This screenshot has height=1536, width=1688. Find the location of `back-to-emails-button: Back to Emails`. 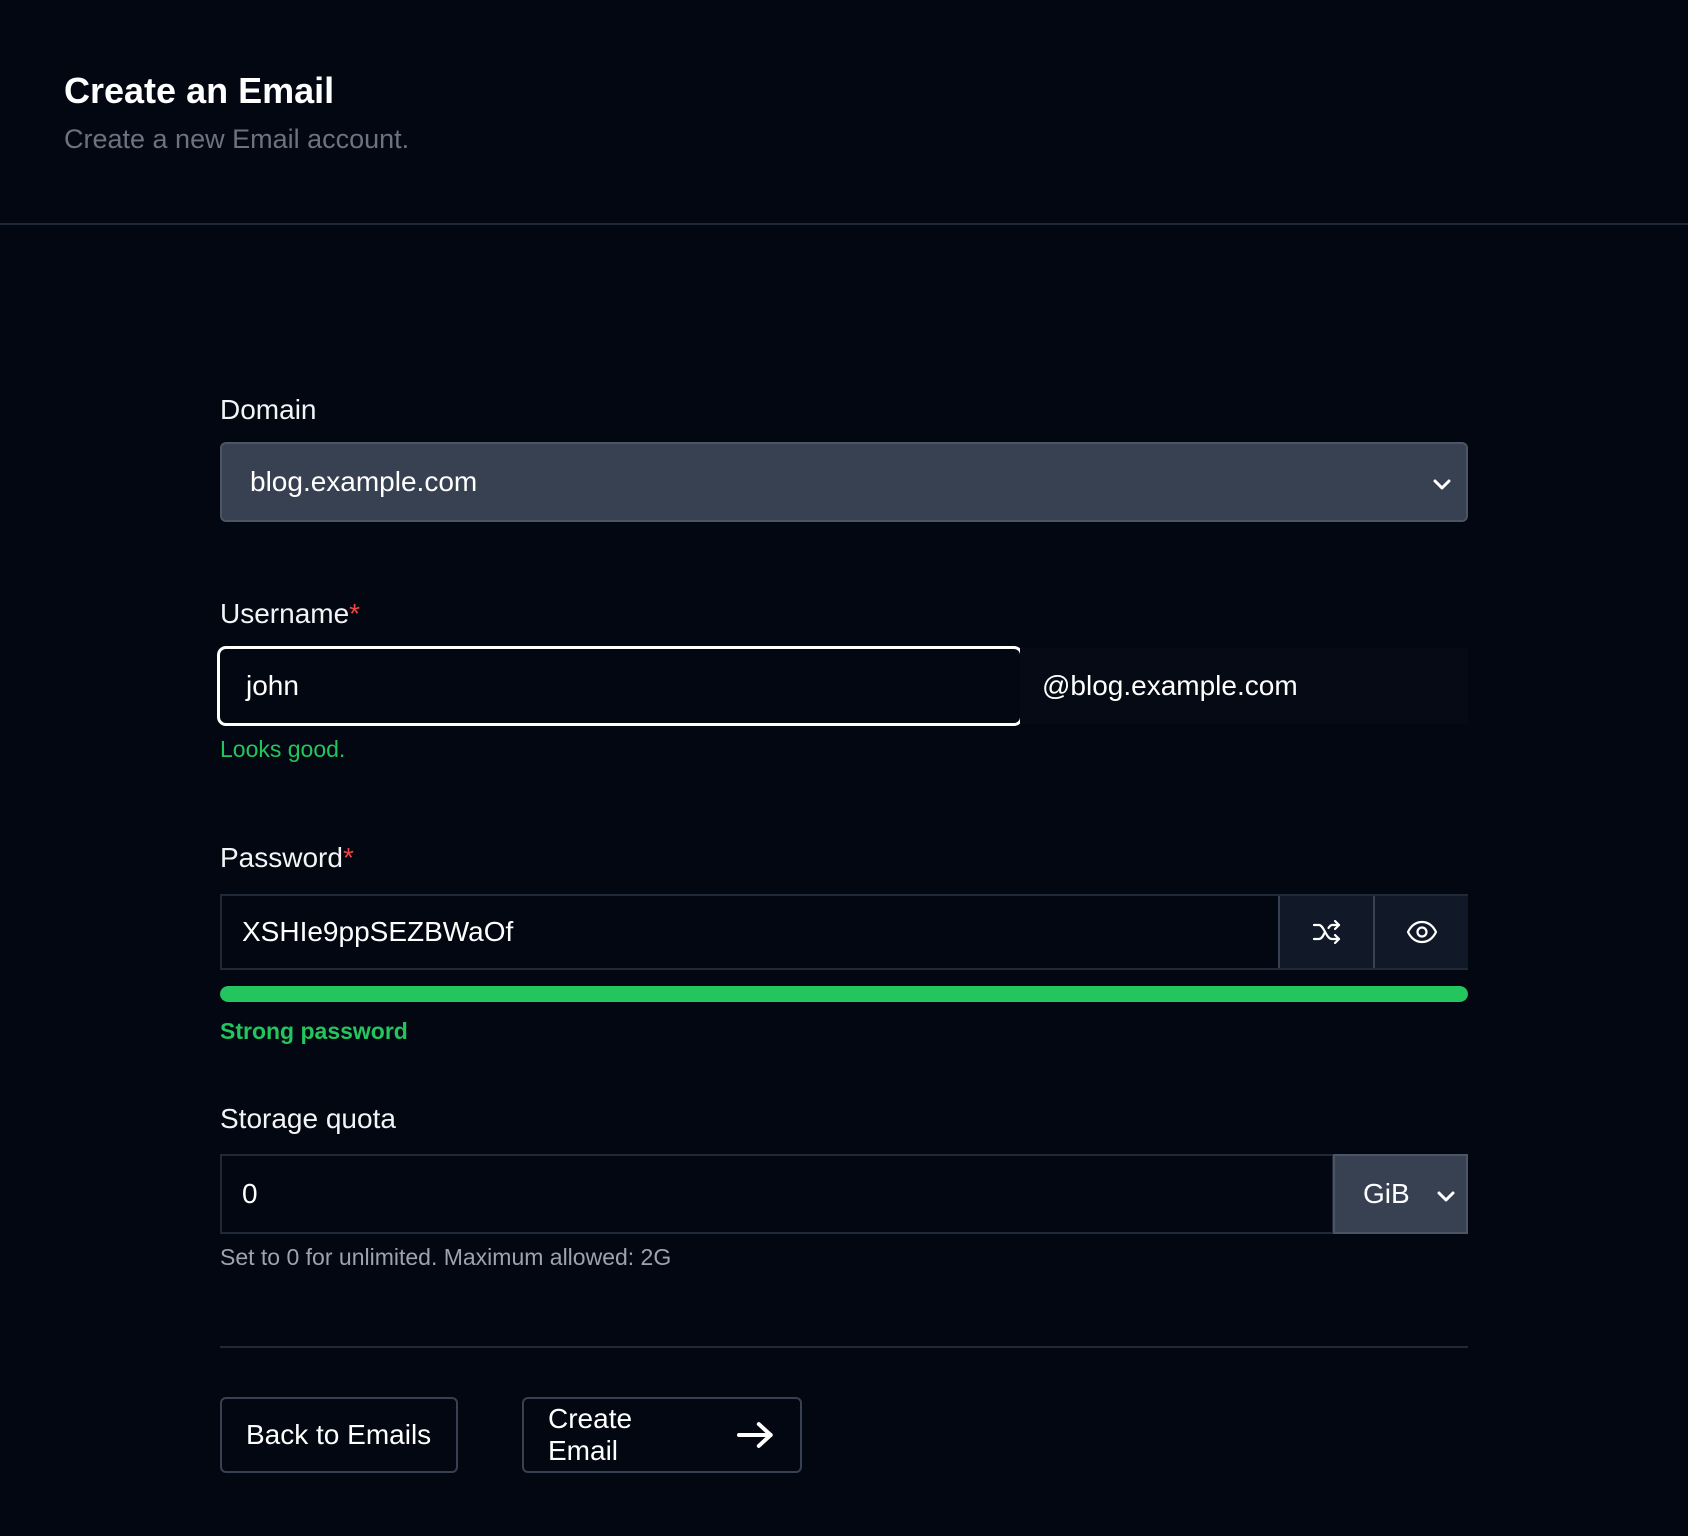

back-to-emails-button: Back to Emails is located at coordinates (339, 1435).